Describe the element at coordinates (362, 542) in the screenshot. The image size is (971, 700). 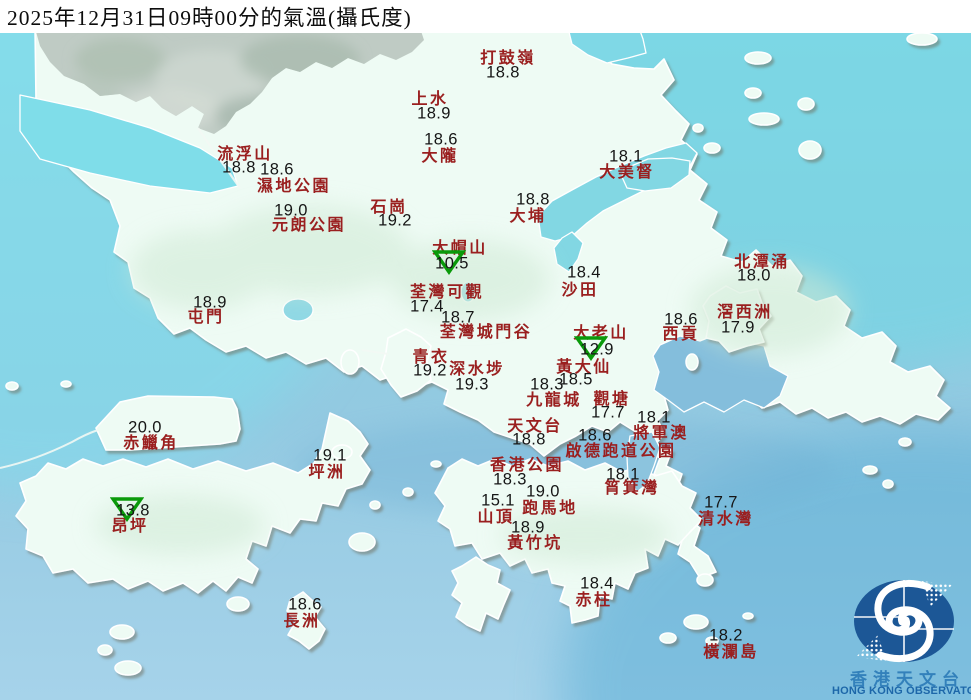
I see `island-hei-ling-chau` at that location.